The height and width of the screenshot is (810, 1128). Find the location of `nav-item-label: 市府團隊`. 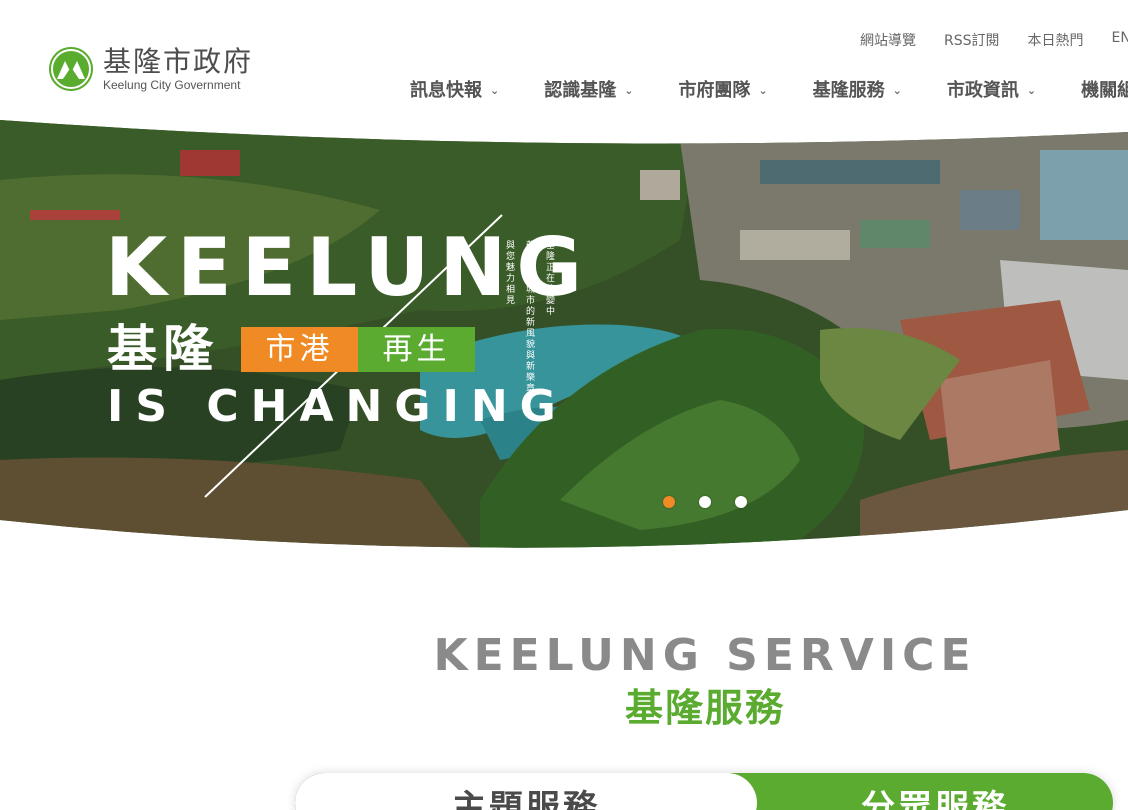

nav-item-label: 市府團隊 is located at coordinates (714, 90).